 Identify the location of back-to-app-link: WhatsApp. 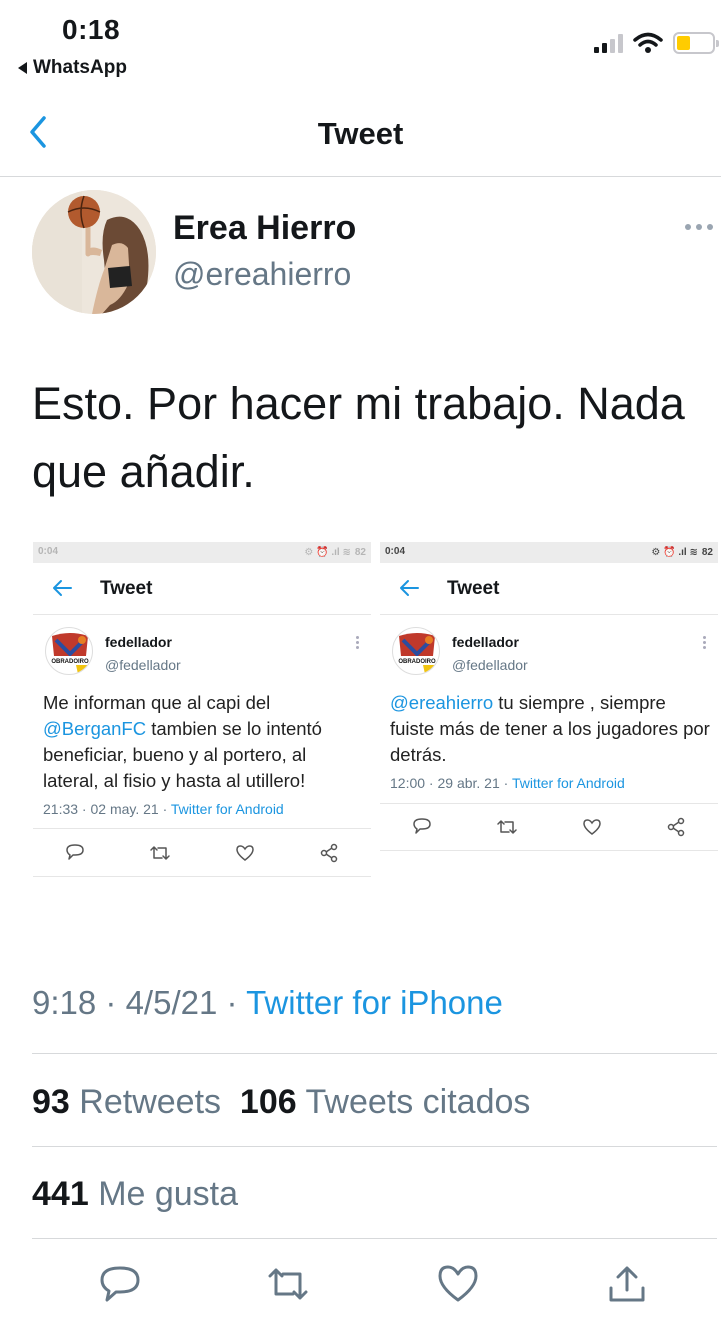
(72, 68).